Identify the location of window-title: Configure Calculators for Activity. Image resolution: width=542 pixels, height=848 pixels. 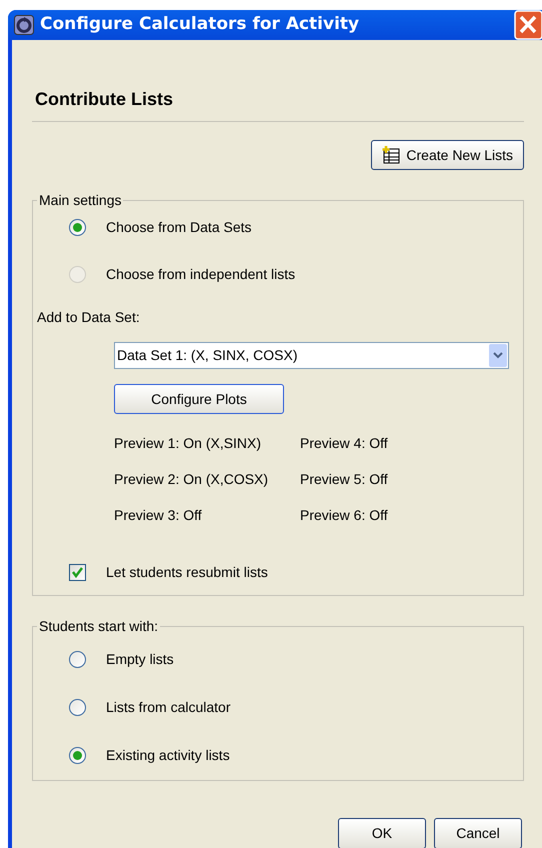
(200, 24).